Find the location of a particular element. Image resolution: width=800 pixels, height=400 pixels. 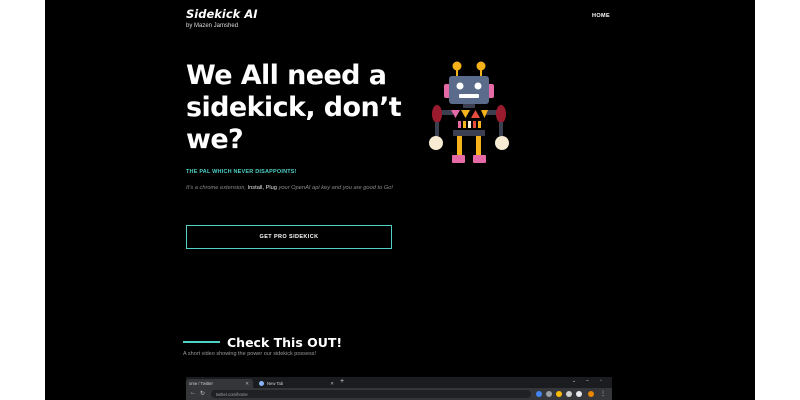

section-title: Check This OUT! is located at coordinates (285, 342).